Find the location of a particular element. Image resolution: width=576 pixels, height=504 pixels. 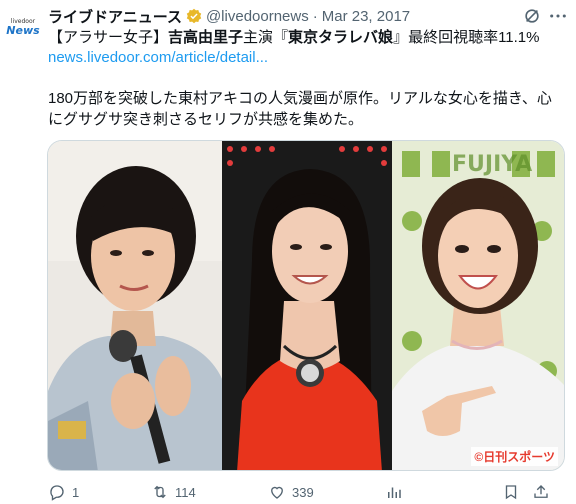

tweet-date: Mar 23, 2017 is located at coordinates (366, 16).